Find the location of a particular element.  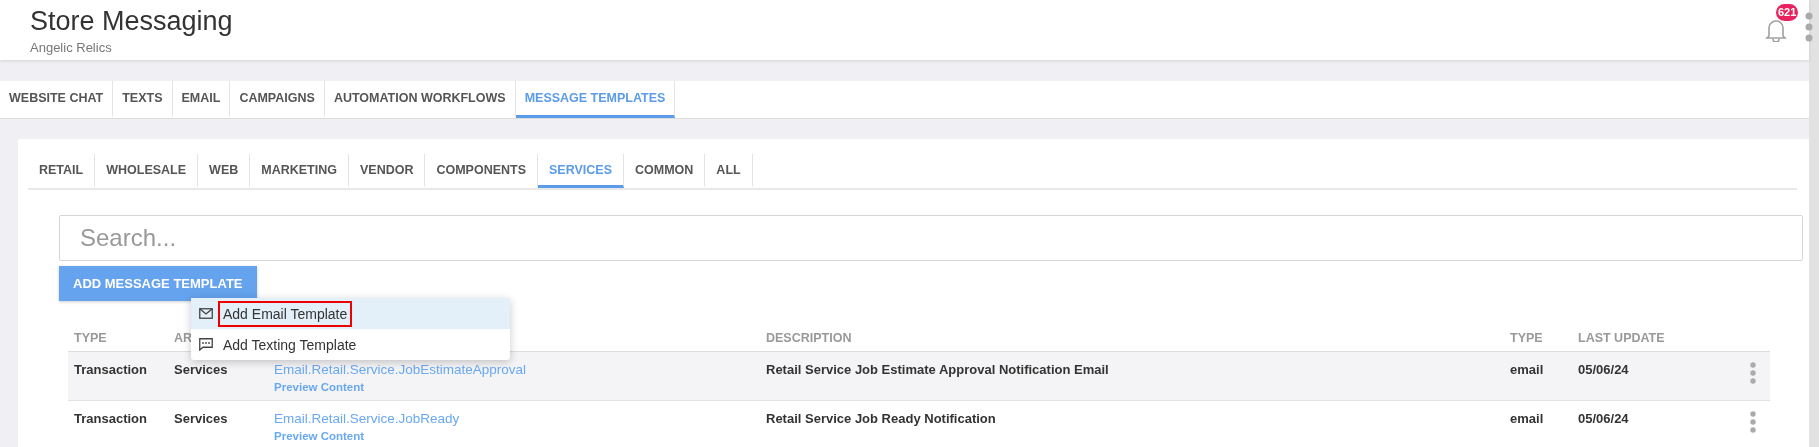

tab: COMMON is located at coordinates (665, 171).